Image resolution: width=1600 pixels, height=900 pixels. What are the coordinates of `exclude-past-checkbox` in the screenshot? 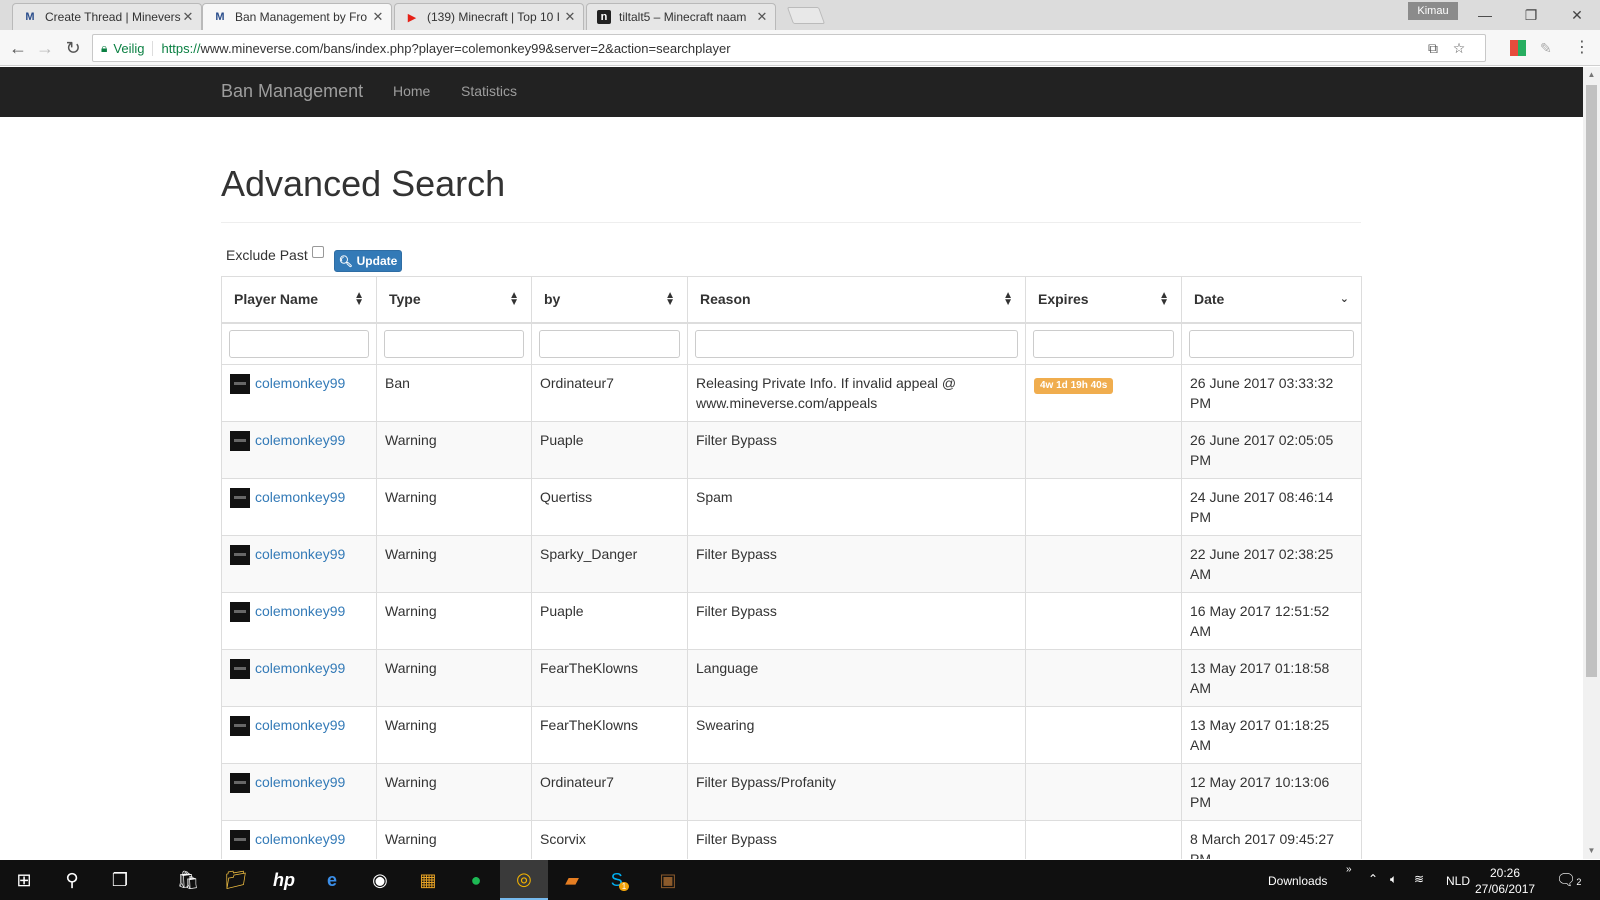 It's located at (317, 252).